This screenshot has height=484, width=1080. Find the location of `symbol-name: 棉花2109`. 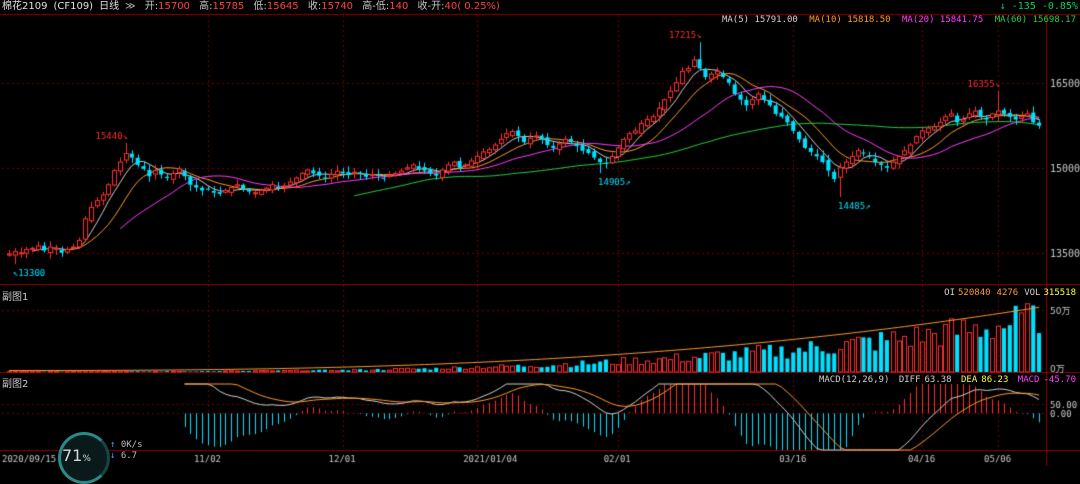

symbol-name: 棉花2109 is located at coordinates (24, 6).